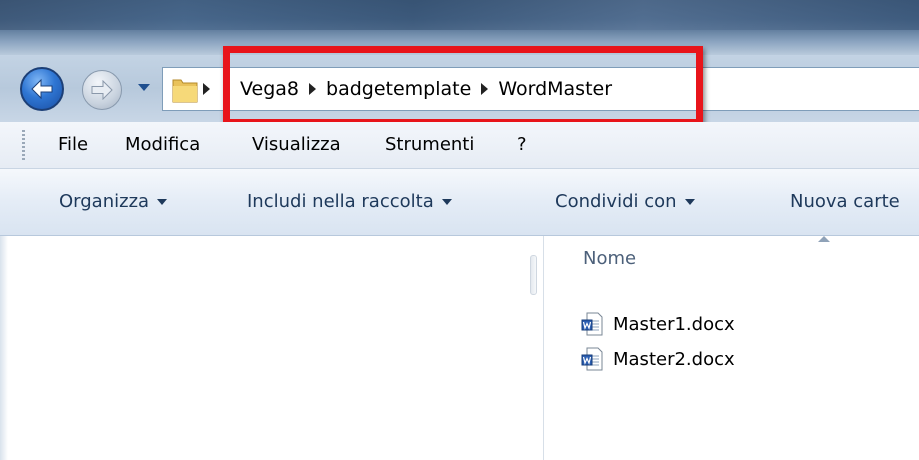 This screenshot has height=460, width=919. I want to click on include-in-library-button: Includi nella raccolta, so click(349, 202).